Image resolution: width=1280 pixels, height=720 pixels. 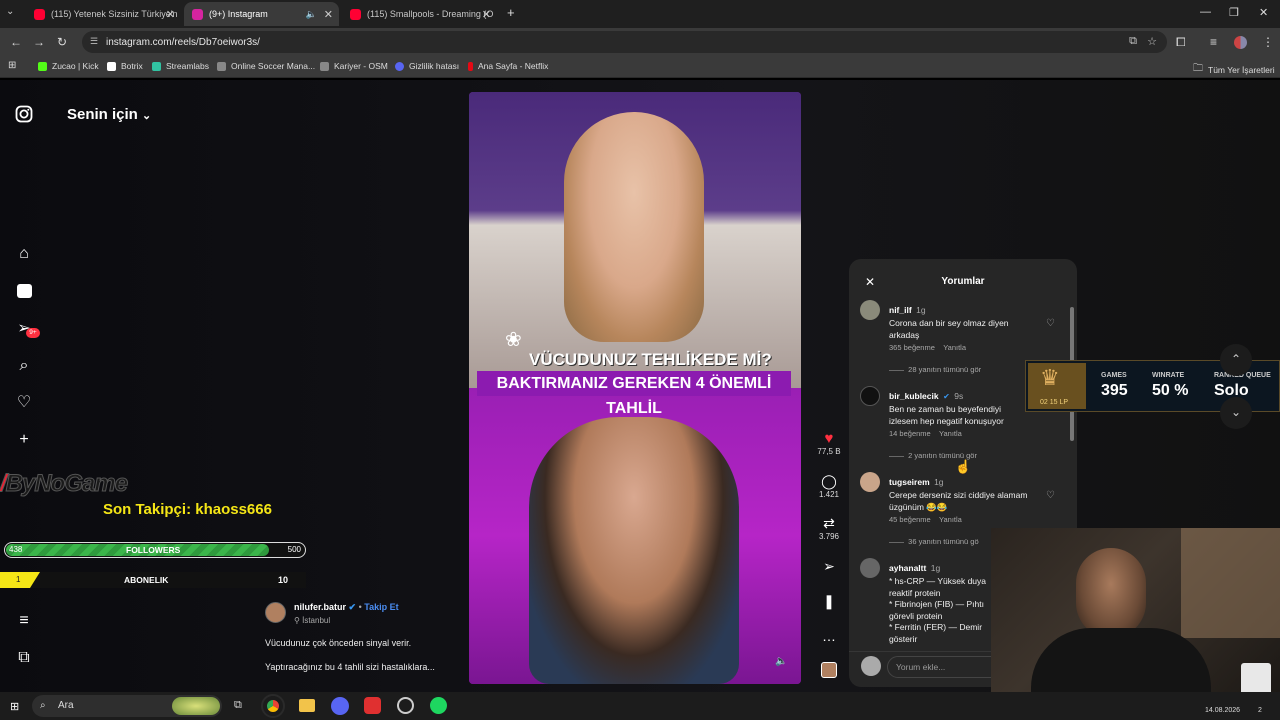 What do you see at coordinates (312, 620) in the screenshot?
I see `location-line: ⚲ İstanbul` at bounding box center [312, 620].